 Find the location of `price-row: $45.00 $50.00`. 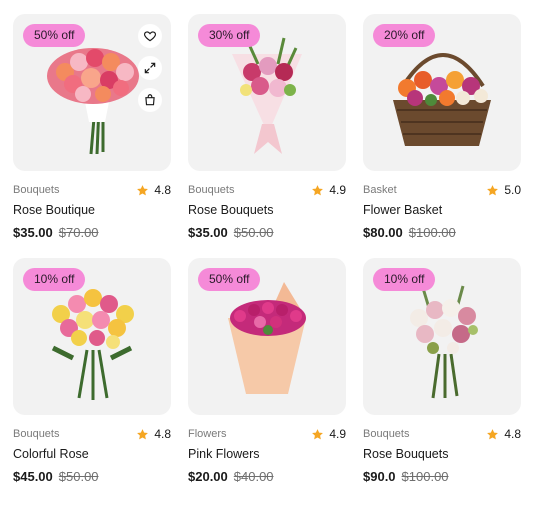

price-row: $45.00 $50.00 is located at coordinates (92, 476).